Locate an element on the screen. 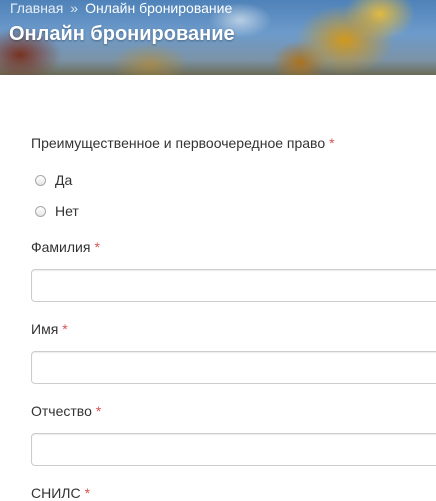 This screenshot has height=501, width=436. breadcrumb-current: Онлайн бронирование is located at coordinates (159, 8).